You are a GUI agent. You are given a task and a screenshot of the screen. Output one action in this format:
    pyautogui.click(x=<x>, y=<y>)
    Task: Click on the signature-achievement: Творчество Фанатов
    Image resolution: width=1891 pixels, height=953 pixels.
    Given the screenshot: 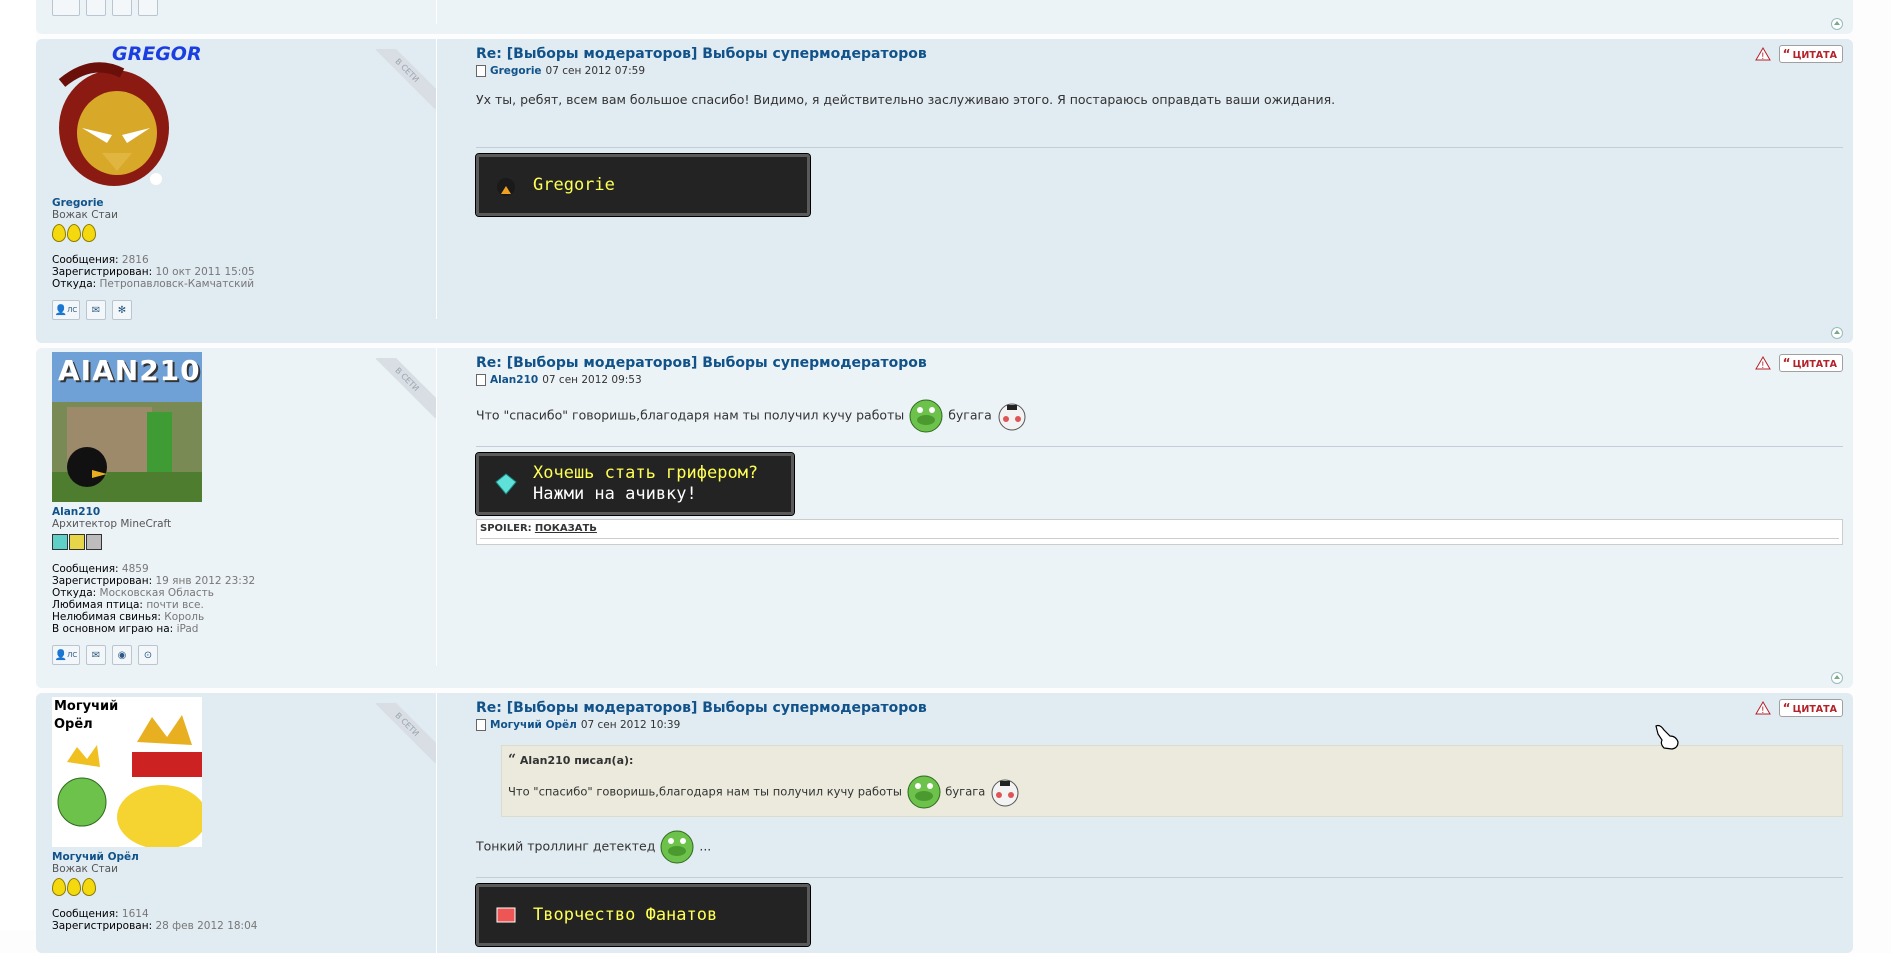 What is the action you would take?
    pyautogui.click(x=643, y=915)
    